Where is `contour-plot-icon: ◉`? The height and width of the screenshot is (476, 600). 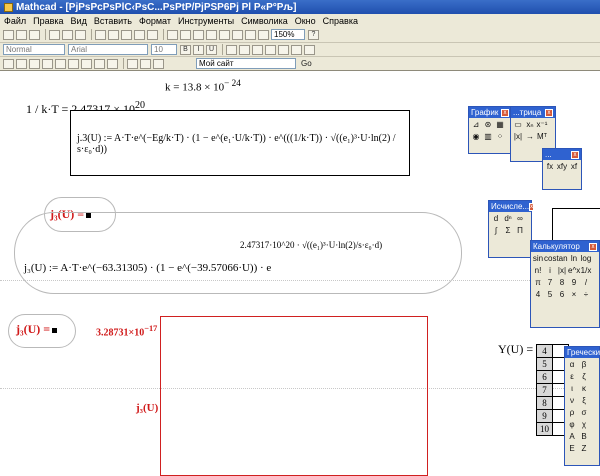 contour-plot-icon: ◉ is located at coordinates (476, 137).